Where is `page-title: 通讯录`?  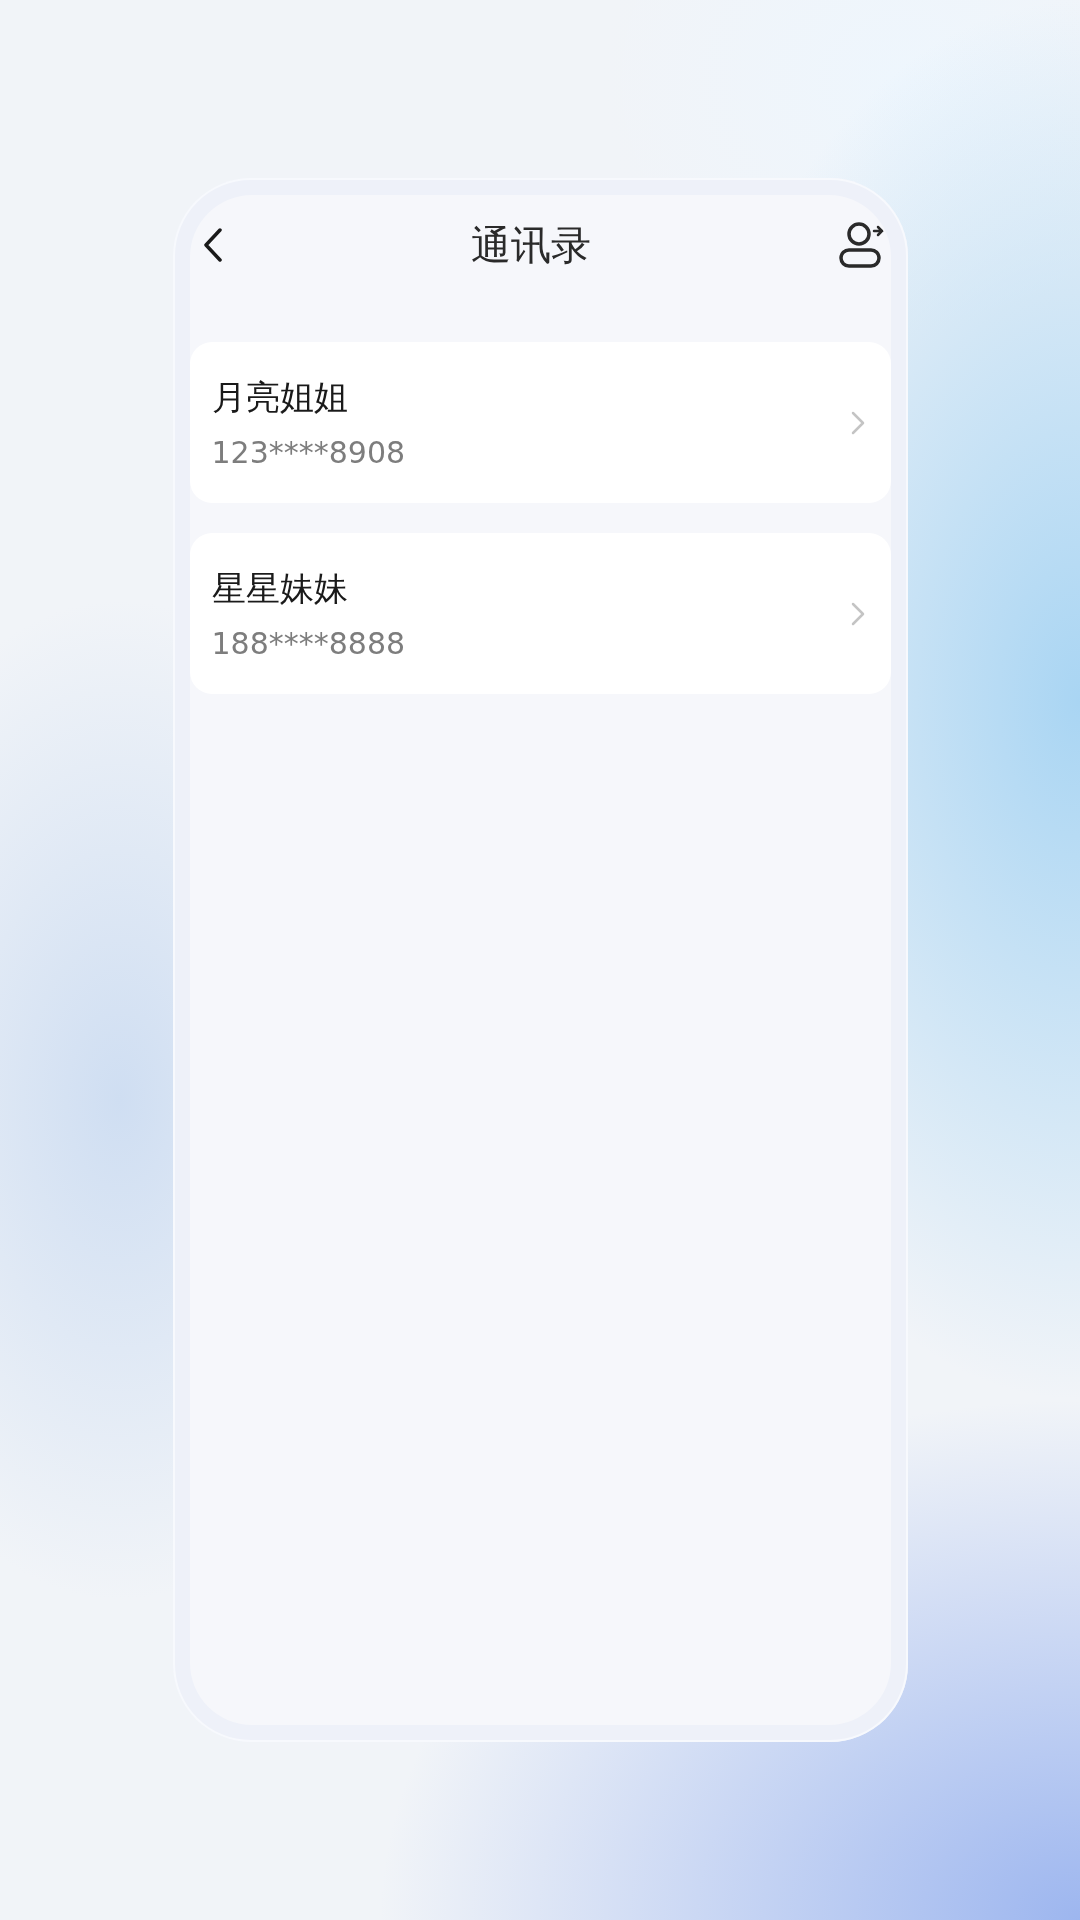
page-title: 通讯录 is located at coordinates (531, 245).